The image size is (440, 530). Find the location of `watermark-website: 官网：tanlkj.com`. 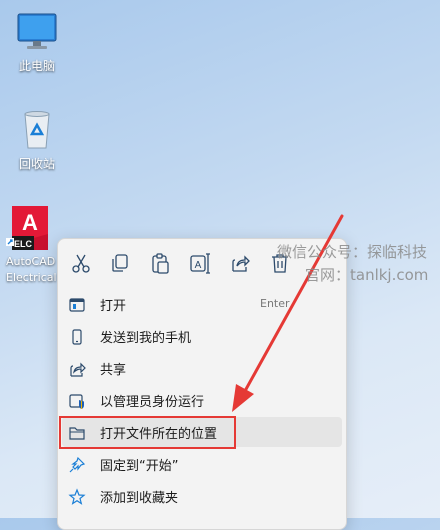

watermark-website: 官网：tanlkj.com is located at coordinates (367, 275).